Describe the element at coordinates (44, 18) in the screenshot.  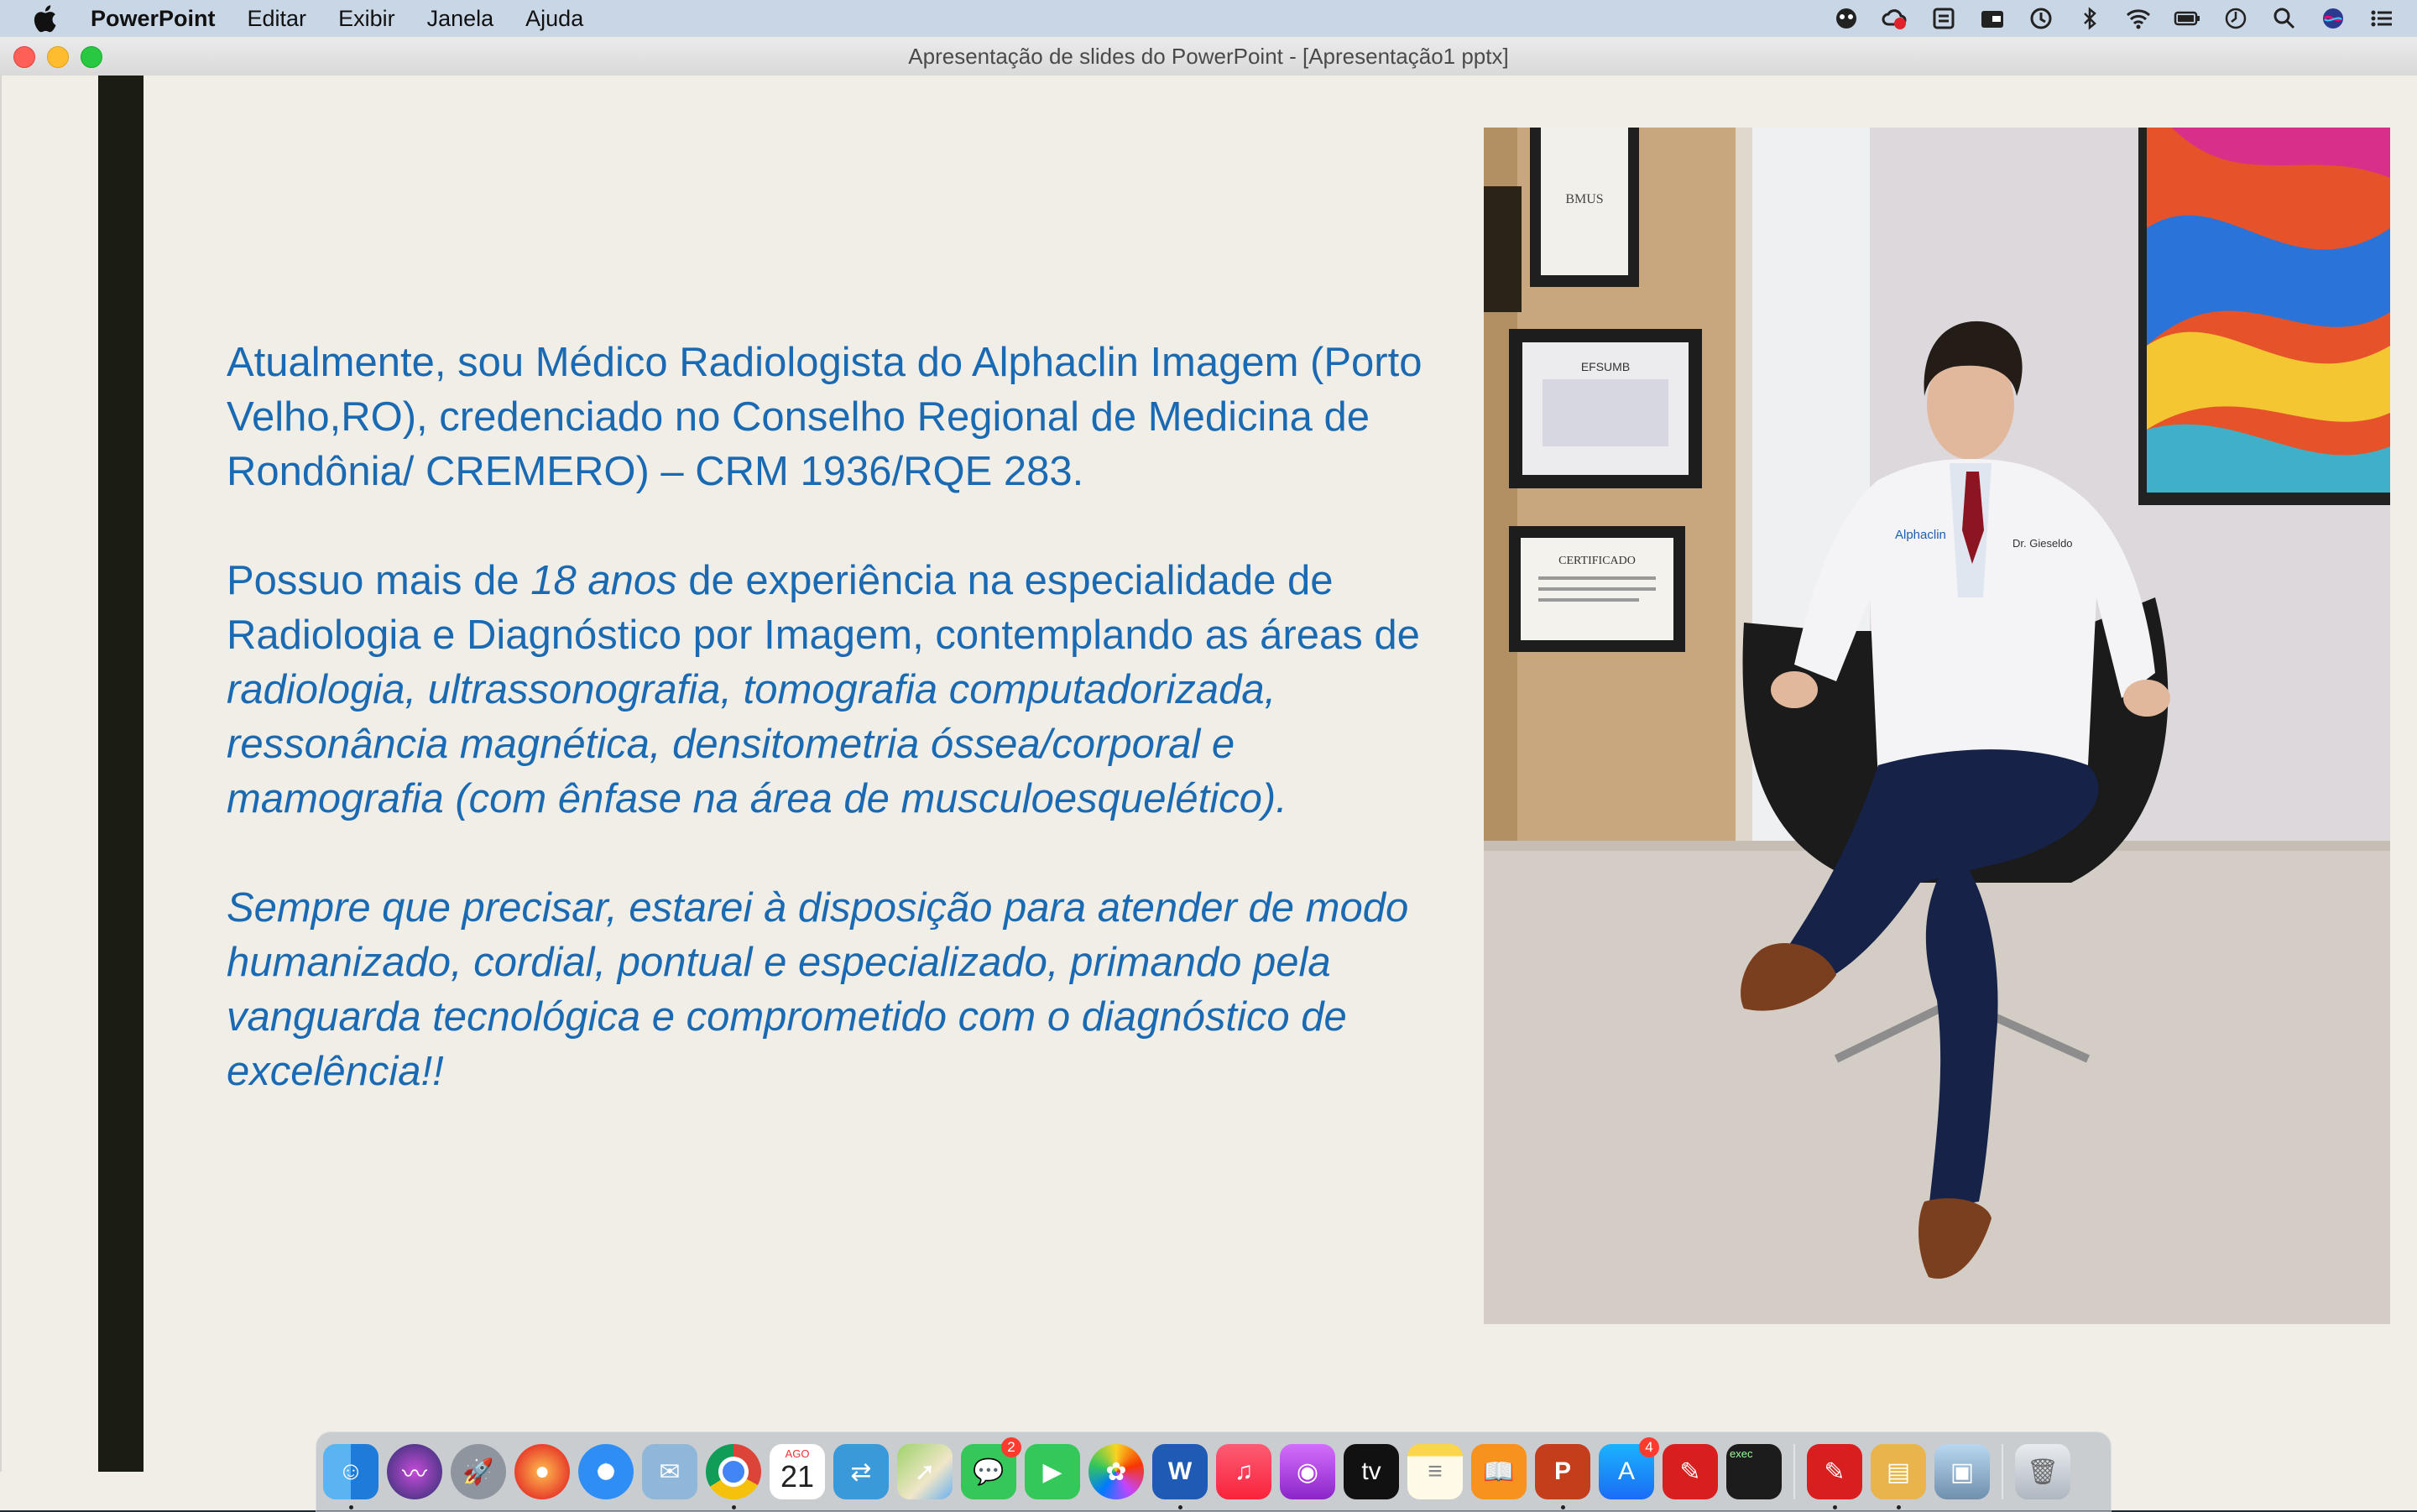
I see `apple-icon` at that location.